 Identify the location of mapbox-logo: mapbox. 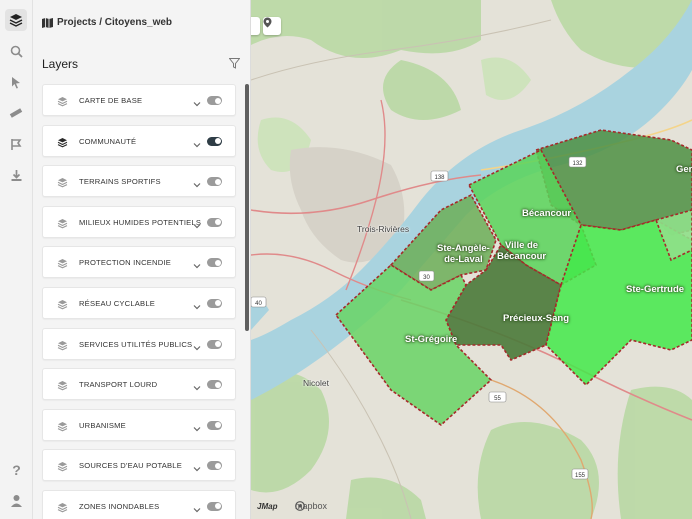
(311, 506).